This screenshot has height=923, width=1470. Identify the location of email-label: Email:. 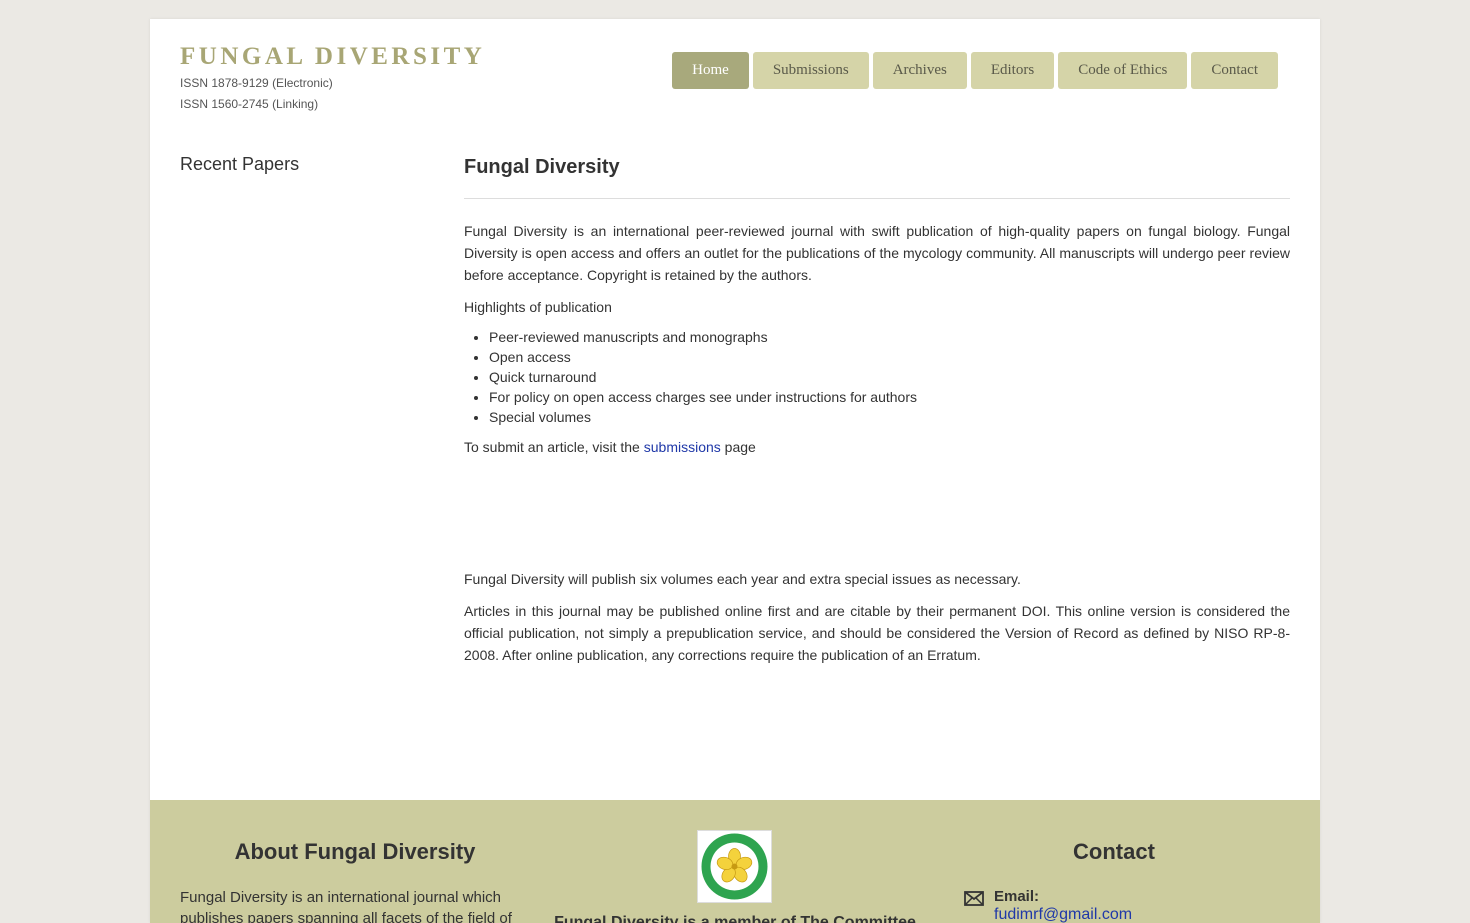
(1017, 896).